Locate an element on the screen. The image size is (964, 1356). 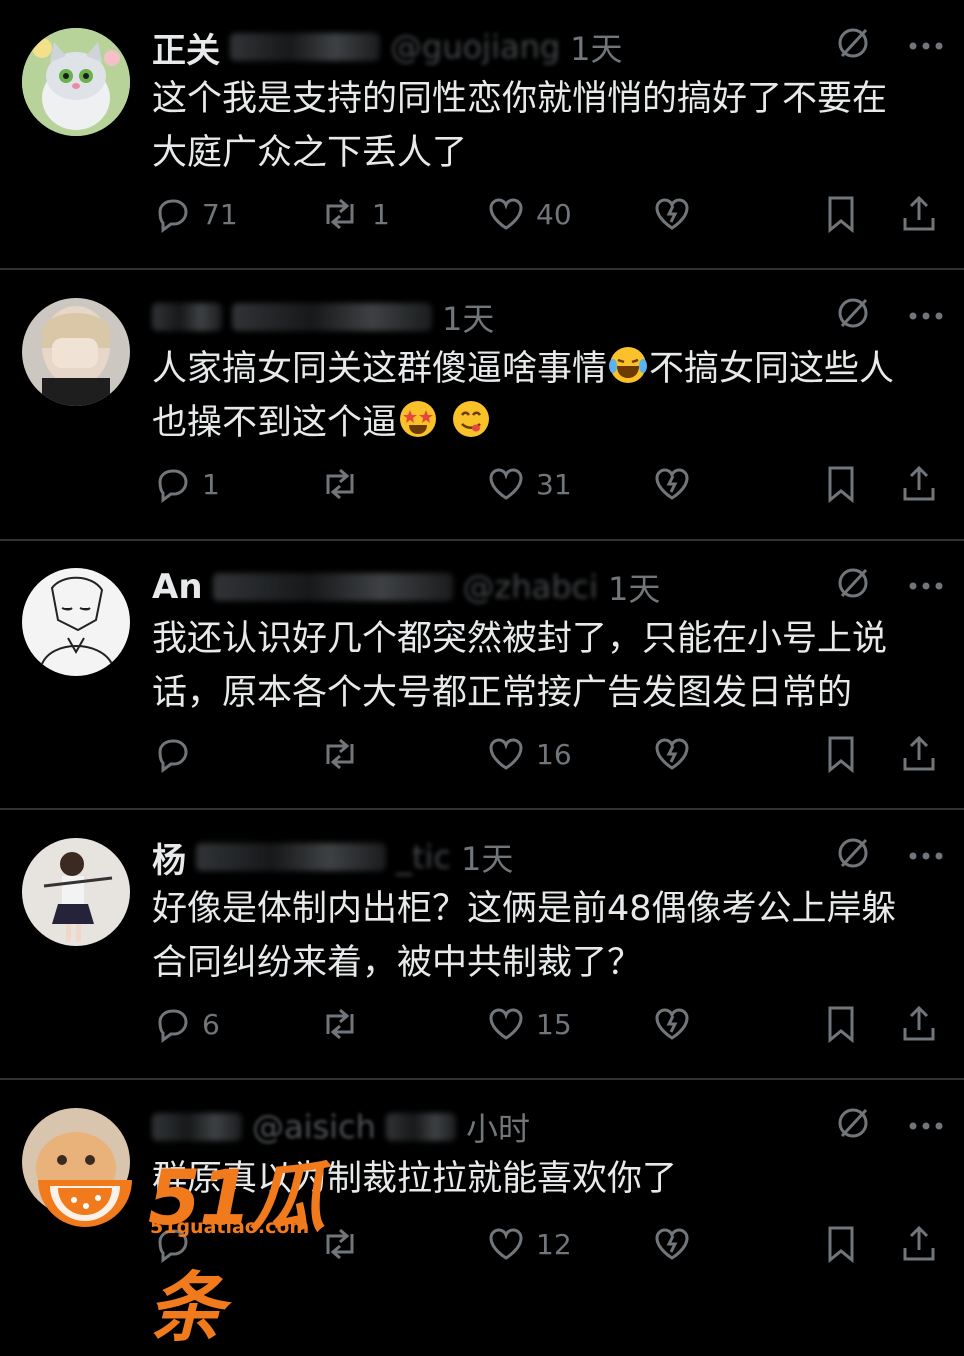
laughing-tears-emoji-icon is located at coordinates (628, 365).